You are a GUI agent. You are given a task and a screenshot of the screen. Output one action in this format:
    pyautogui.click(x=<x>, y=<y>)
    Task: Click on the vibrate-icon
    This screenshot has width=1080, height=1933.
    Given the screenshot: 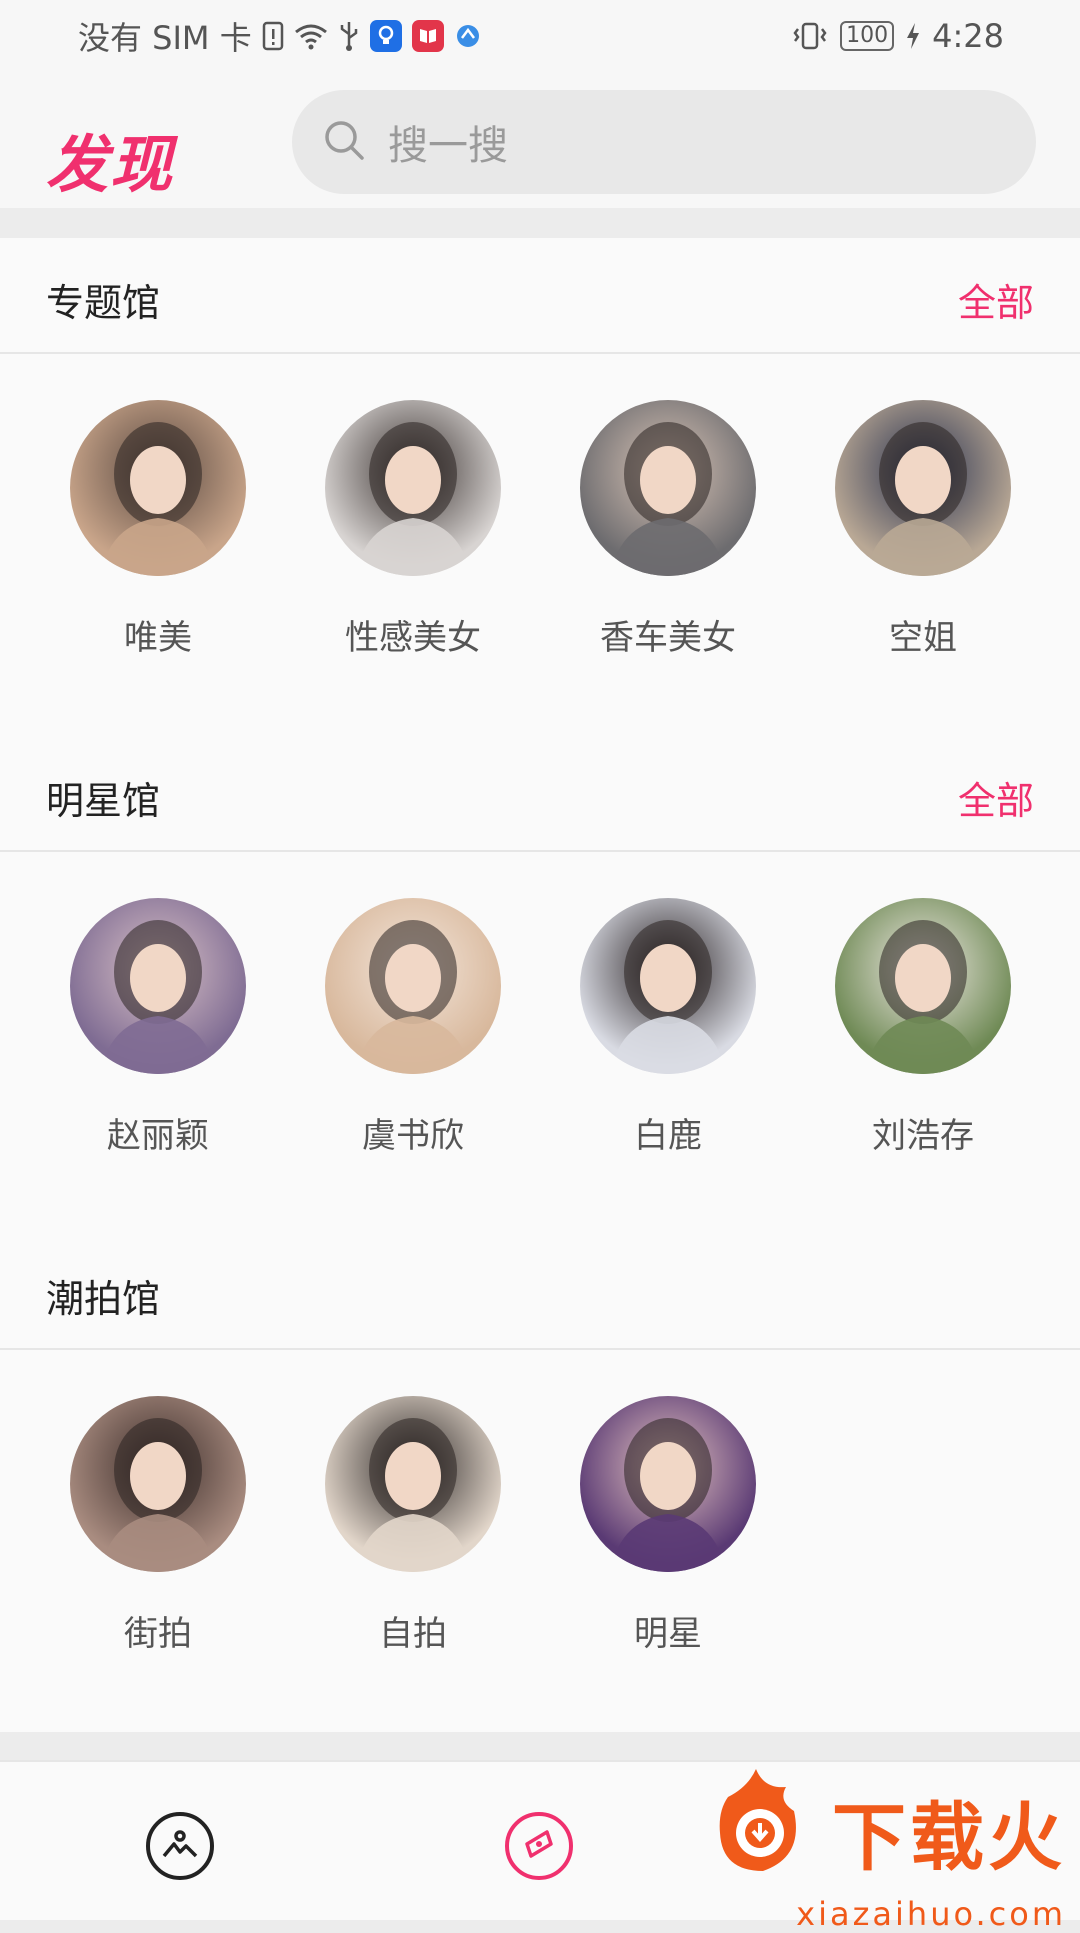 What is the action you would take?
    pyautogui.click(x=810, y=36)
    